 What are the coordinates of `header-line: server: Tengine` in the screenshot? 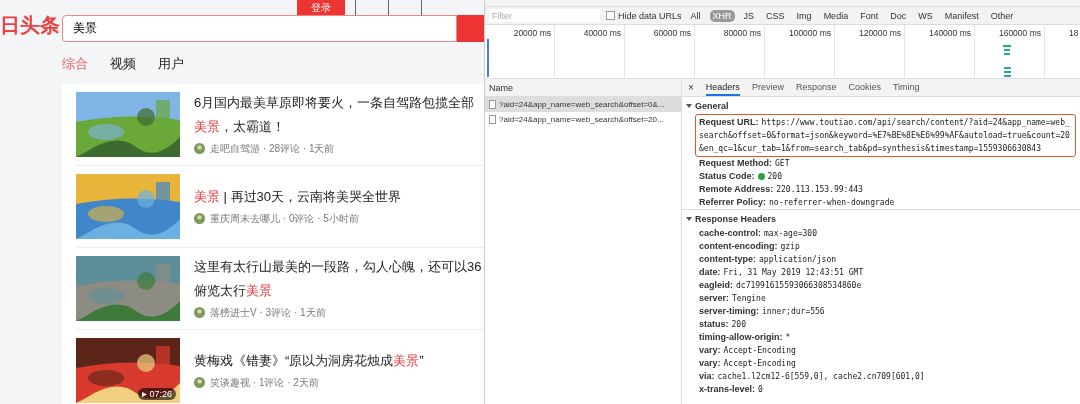 It's located at (732, 298).